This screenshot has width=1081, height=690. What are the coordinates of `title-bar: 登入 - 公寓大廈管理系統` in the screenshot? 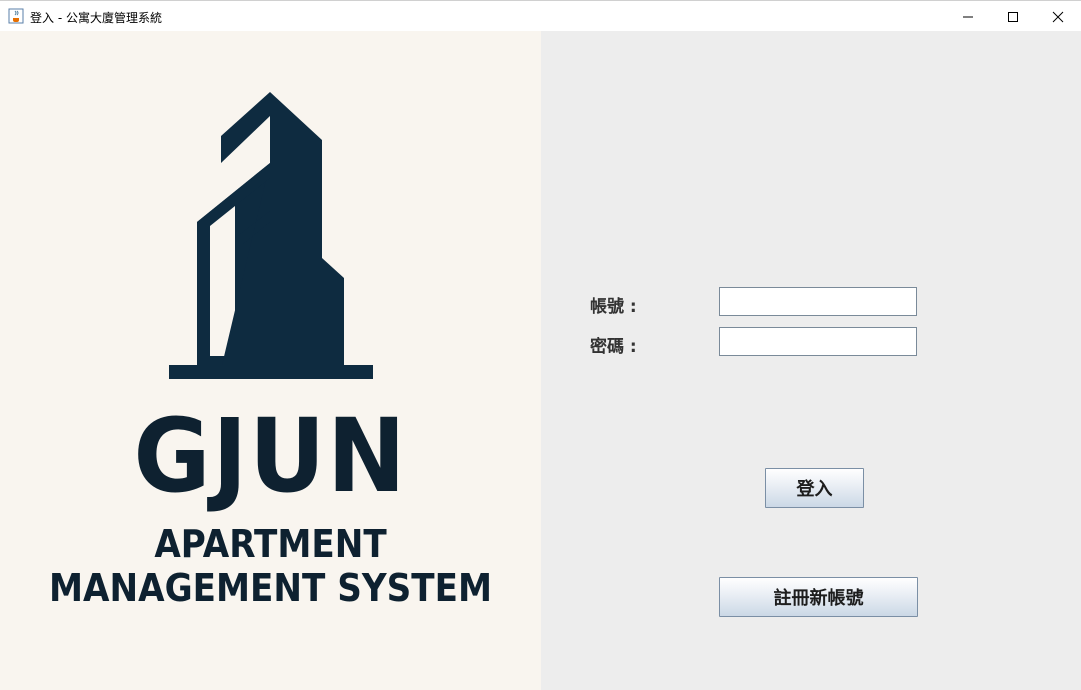 It's located at (540, 15).